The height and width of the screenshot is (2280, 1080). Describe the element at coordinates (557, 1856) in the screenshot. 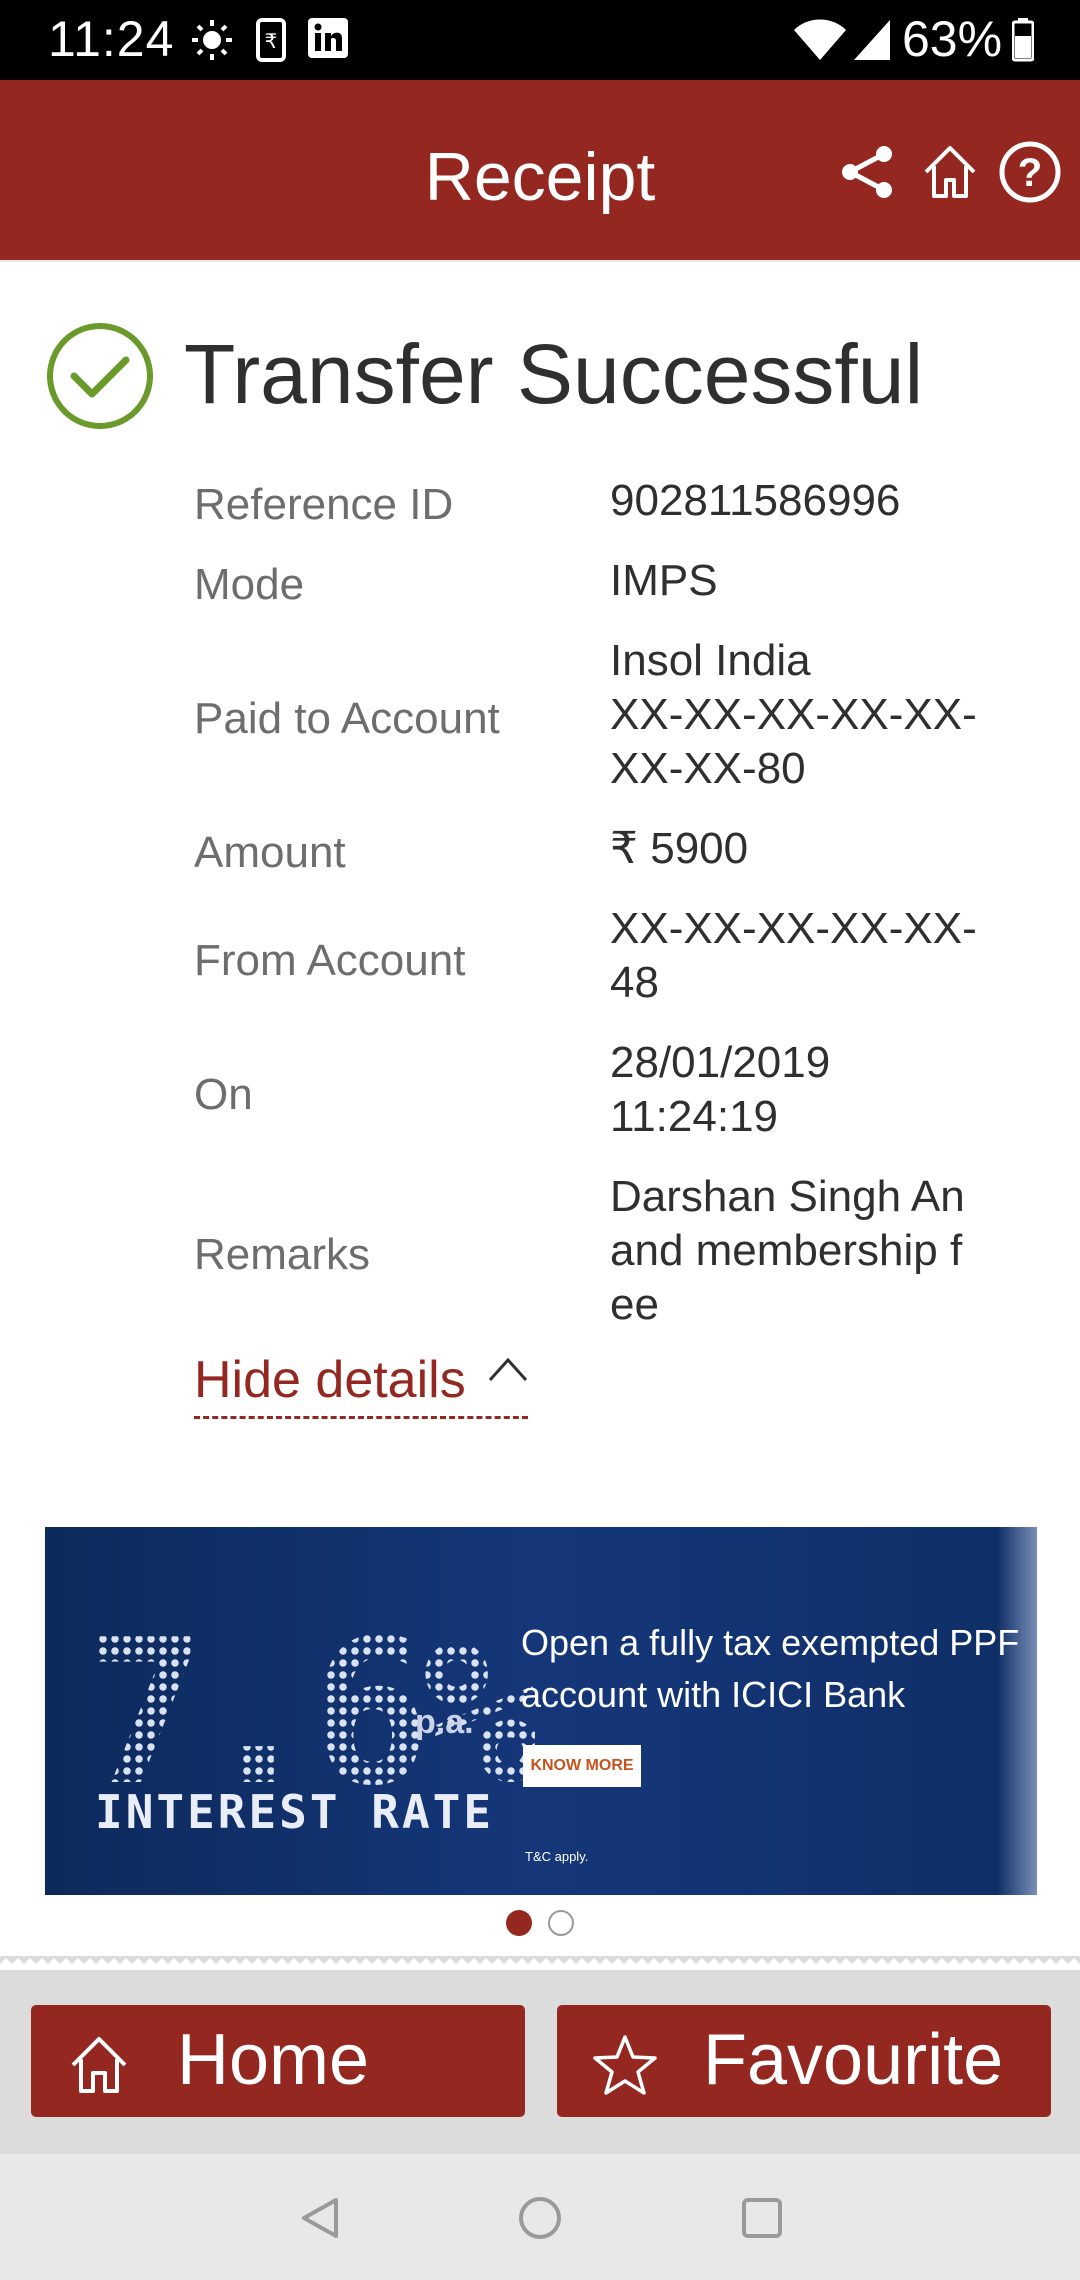

I see `banner-fine-print: T&C apply.` at that location.